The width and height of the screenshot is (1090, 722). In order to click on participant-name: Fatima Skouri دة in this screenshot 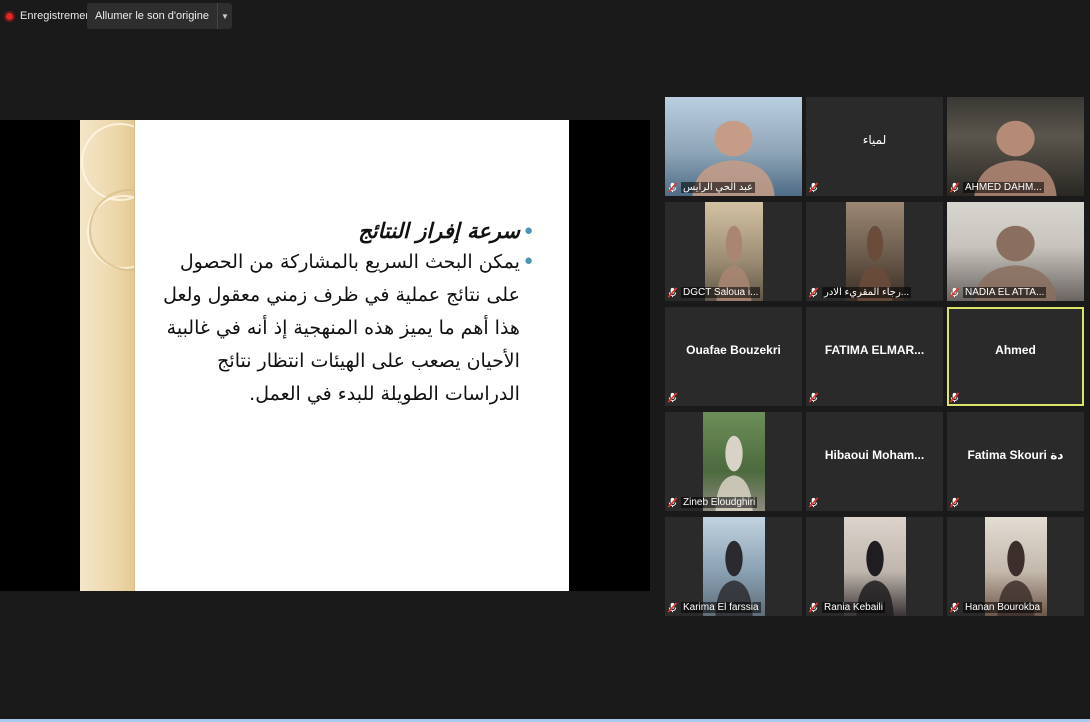, I will do `click(1015, 454)`.